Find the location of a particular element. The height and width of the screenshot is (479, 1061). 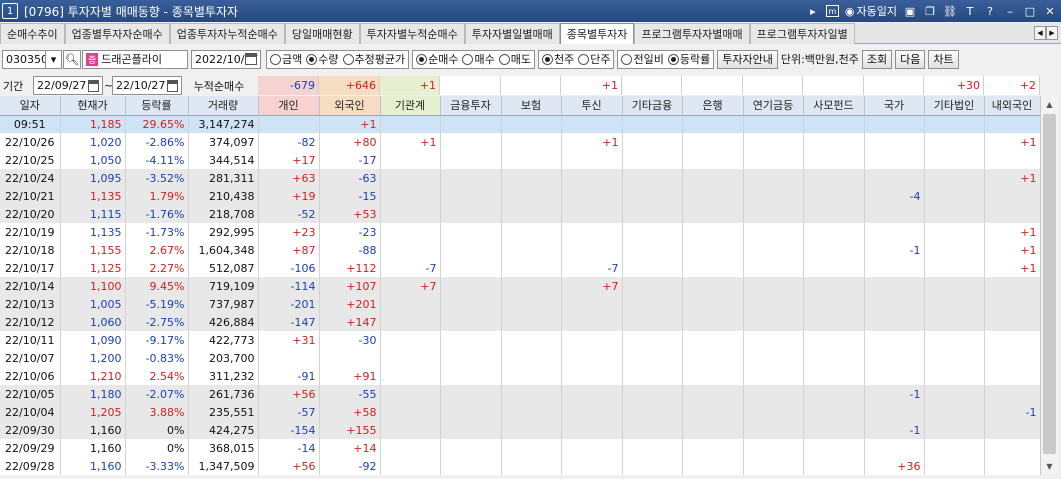

table-cell: +112 is located at coordinates (350, 268).